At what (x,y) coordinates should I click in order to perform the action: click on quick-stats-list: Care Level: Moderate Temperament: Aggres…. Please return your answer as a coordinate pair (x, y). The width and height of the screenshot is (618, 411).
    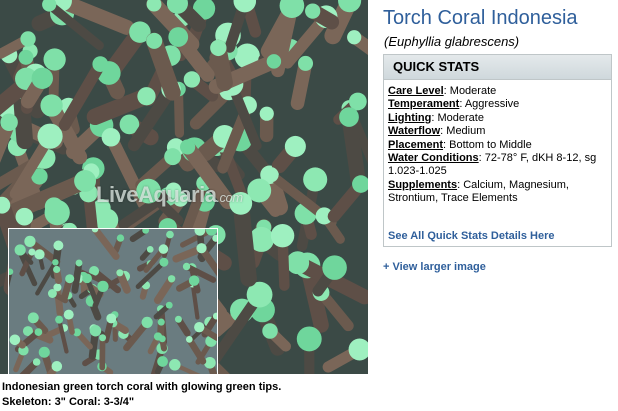
    Looking at the image, I should click on (497, 143).